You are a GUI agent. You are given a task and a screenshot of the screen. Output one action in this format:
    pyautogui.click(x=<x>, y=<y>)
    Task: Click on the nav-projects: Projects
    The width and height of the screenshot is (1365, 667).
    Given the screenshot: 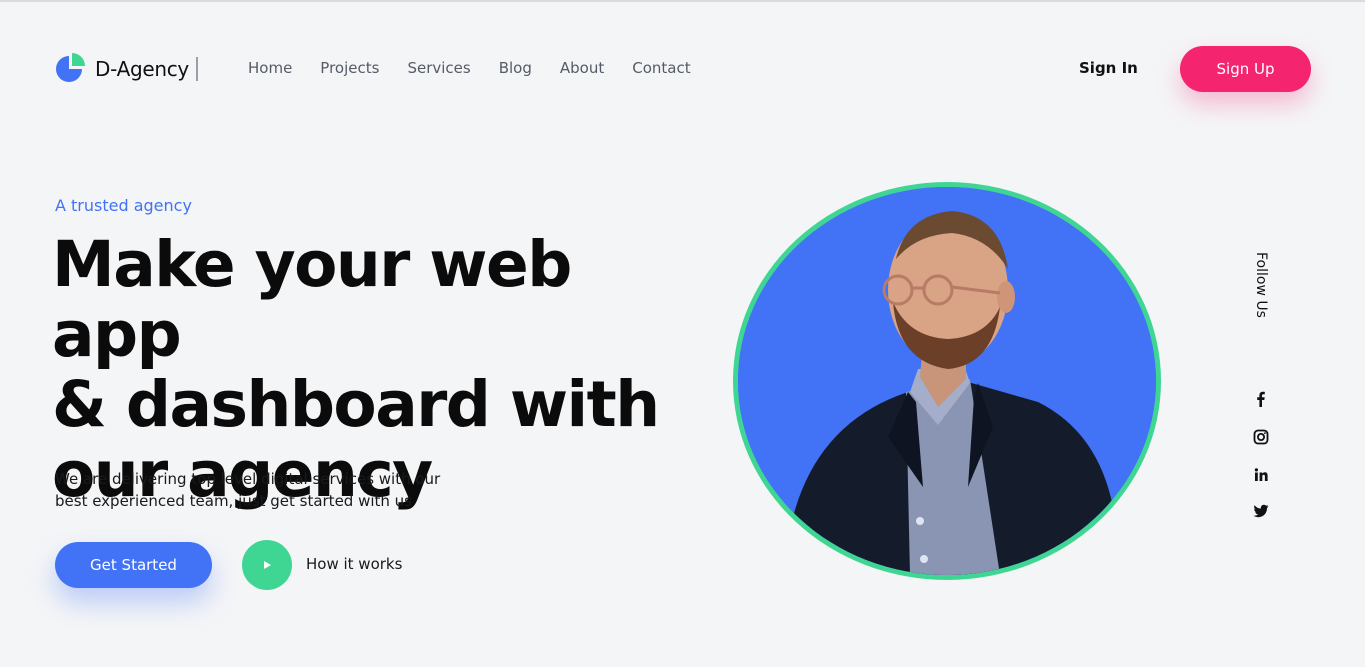 What is the action you would take?
    pyautogui.click(x=349, y=68)
    